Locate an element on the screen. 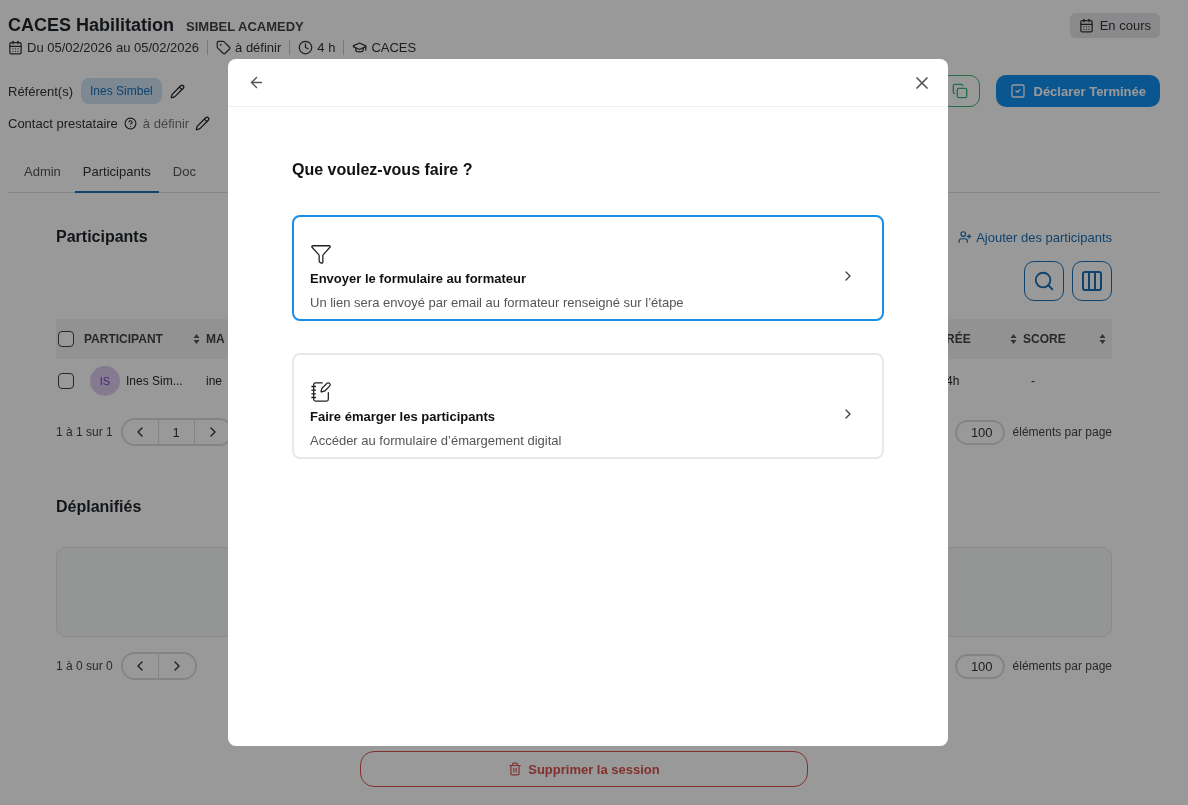  notebook-pen-icon is located at coordinates (321, 391).